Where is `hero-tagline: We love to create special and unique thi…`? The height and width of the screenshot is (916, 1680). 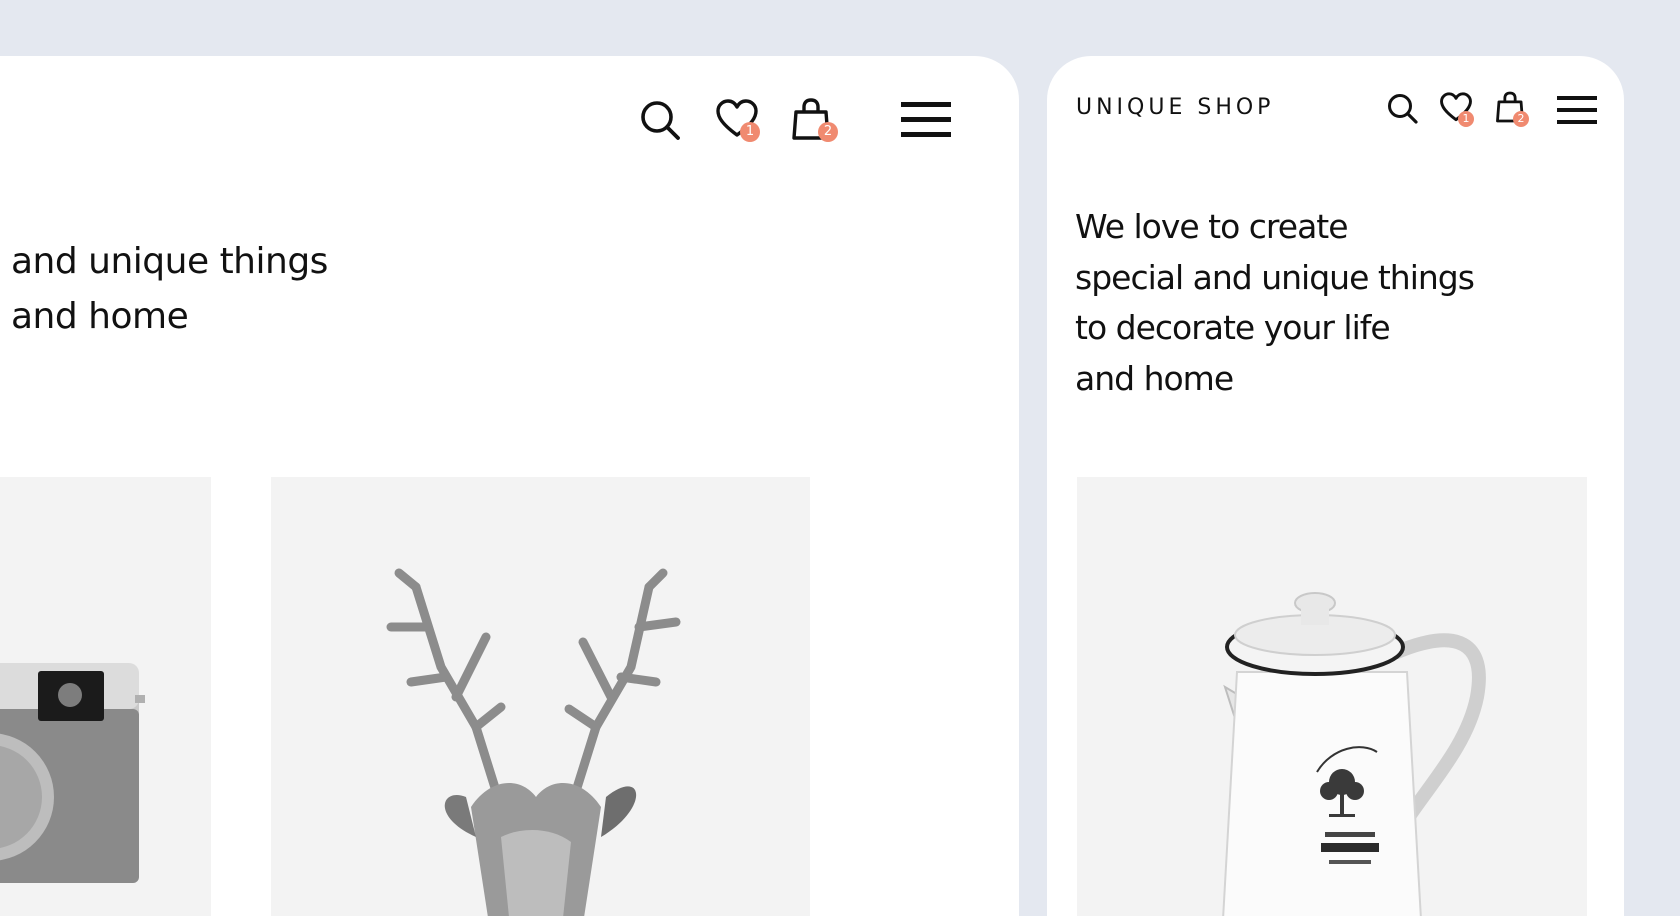
hero-tagline: We love to create special and unique thi… is located at coordinates (1275, 303).